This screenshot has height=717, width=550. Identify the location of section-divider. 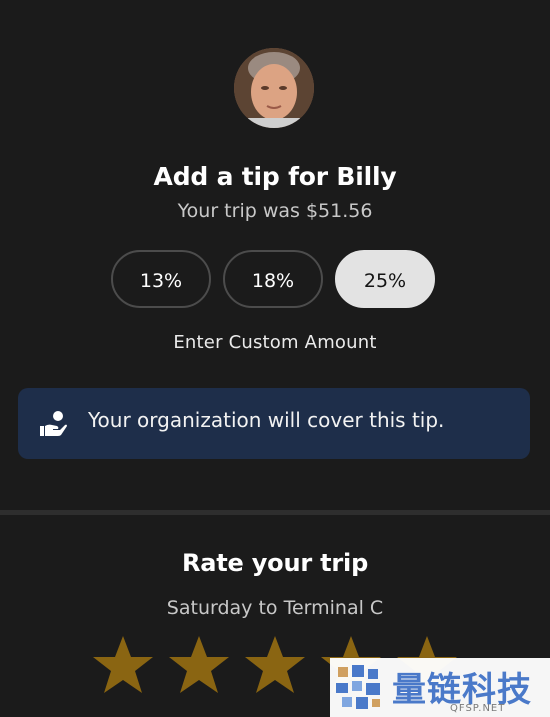
(275, 512).